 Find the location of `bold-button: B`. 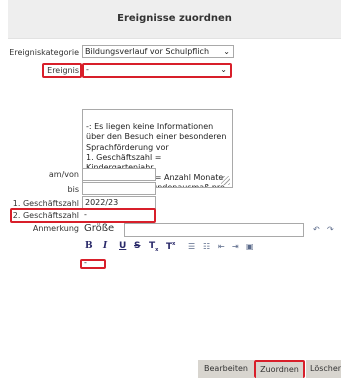

bold-button: B is located at coordinates (89, 246).